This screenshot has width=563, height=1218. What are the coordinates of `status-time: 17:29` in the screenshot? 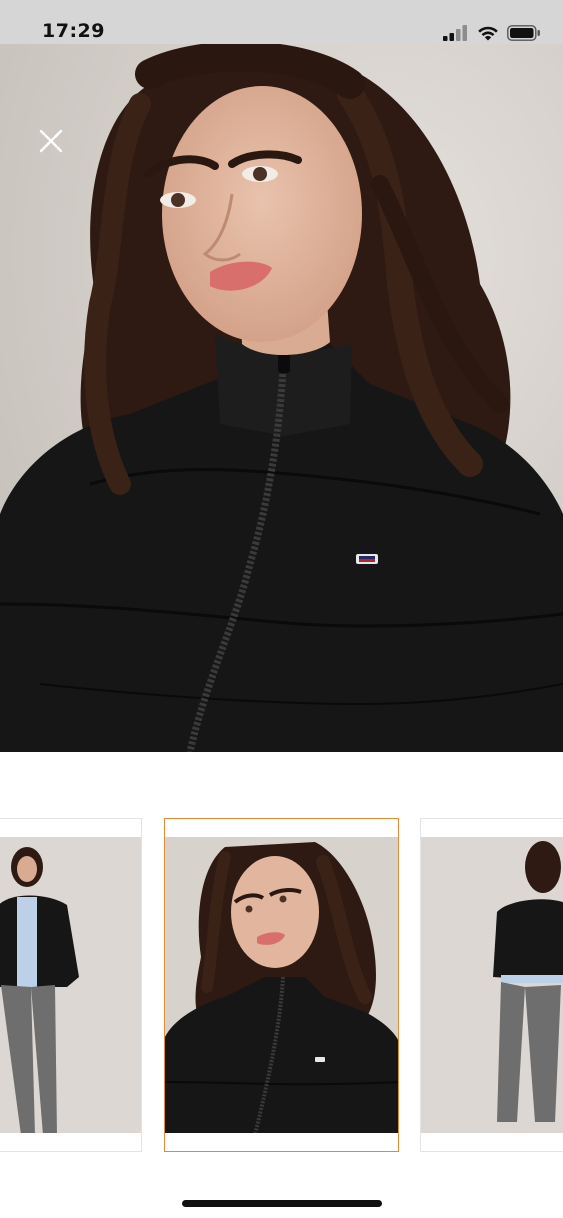 It's located at (73, 31).